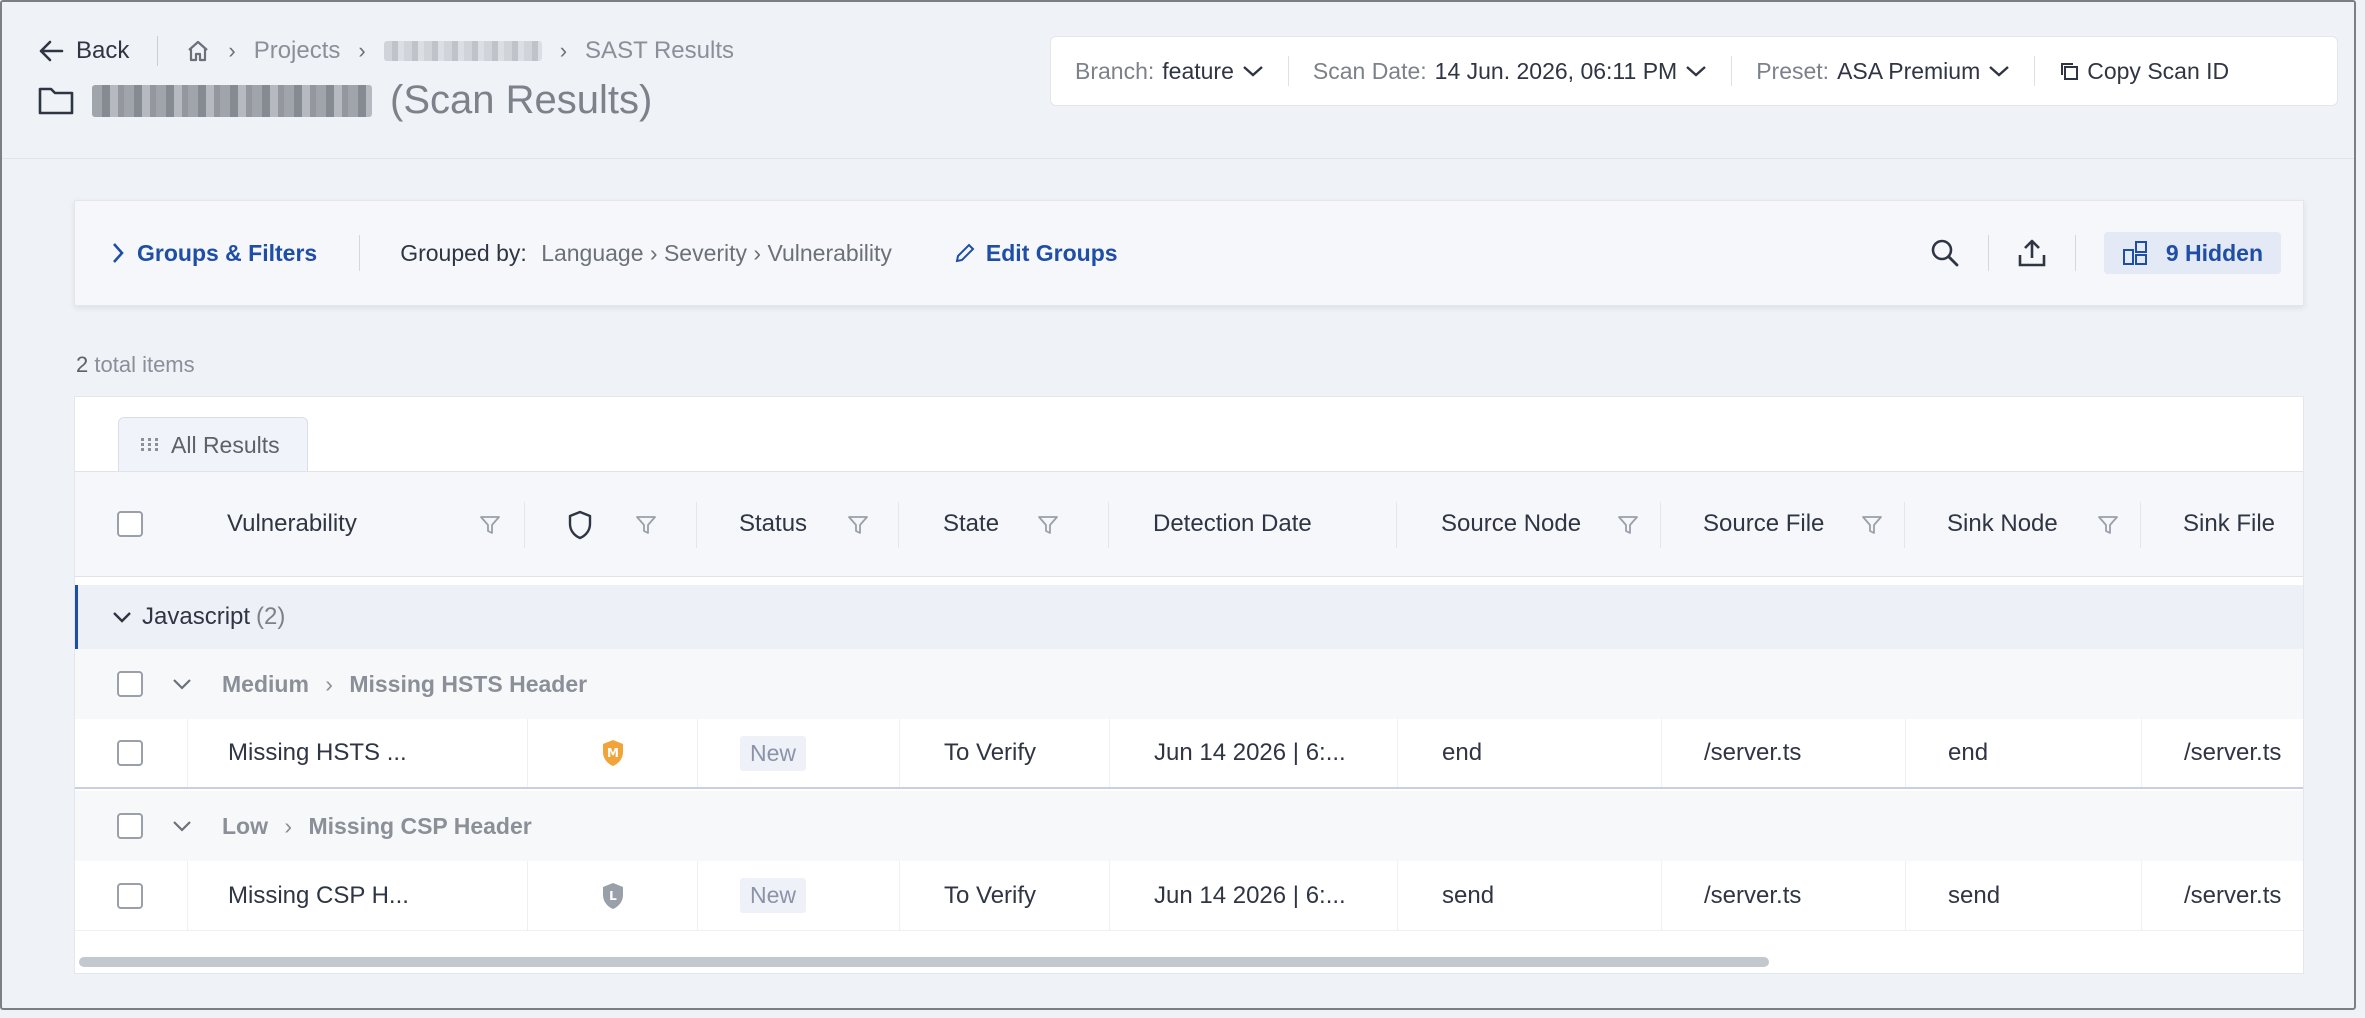 The height and width of the screenshot is (1018, 2365). Describe the element at coordinates (1883, 71) in the screenshot. I see `preset-selector: Preset: ASA Premium` at that location.